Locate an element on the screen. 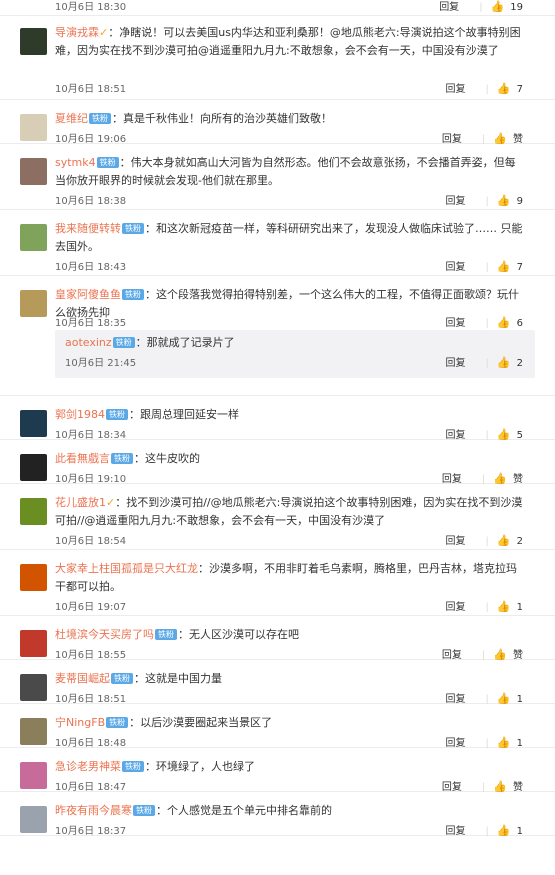 The image size is (555, 875). comment-text: 急诊老男神菜 铁粉 ：环境绿了，人也绿了 is located at coordinates (289, 767).